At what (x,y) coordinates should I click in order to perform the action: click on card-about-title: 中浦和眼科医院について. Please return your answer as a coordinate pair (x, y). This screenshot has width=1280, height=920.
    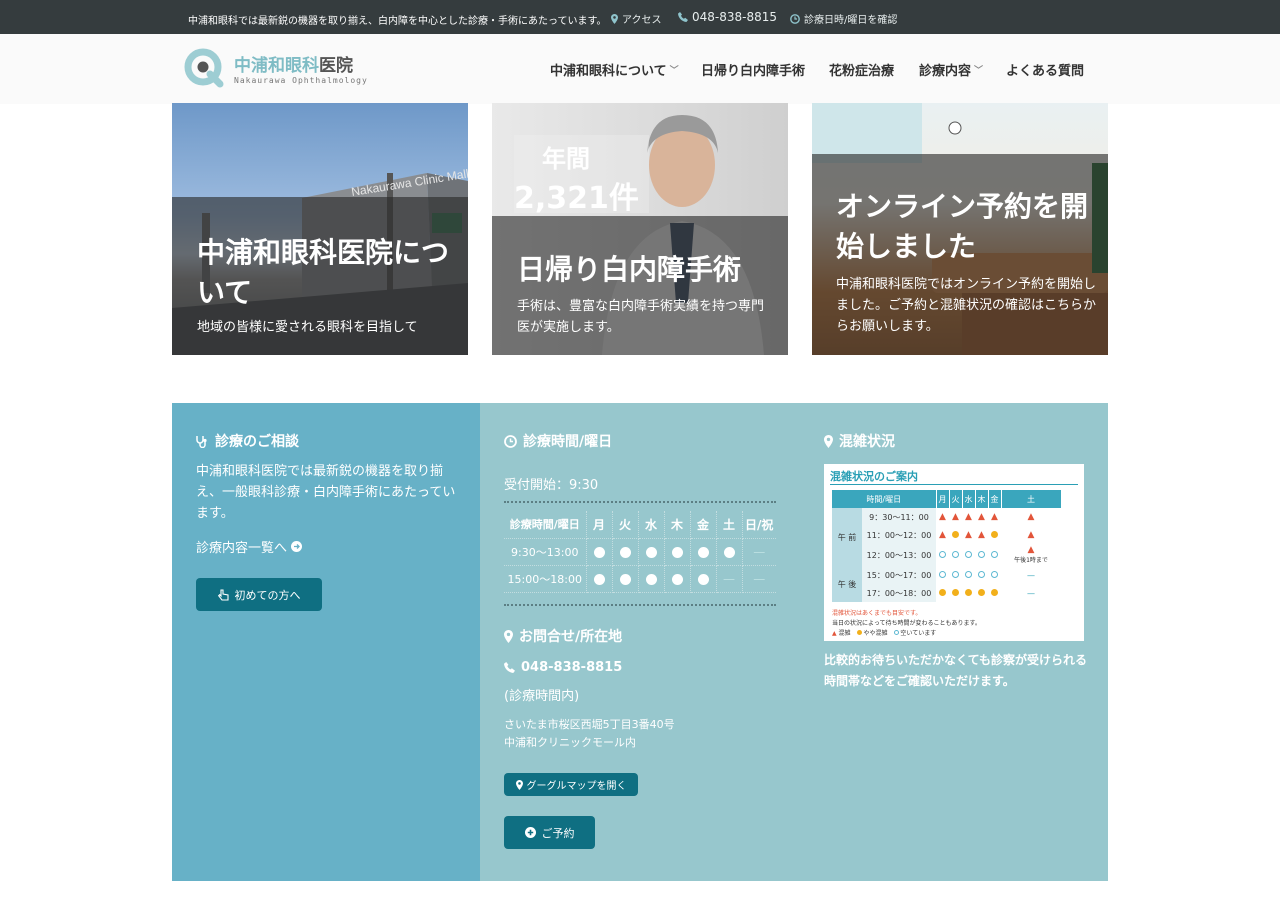
    Looking at the image, I should click on (323, 272).